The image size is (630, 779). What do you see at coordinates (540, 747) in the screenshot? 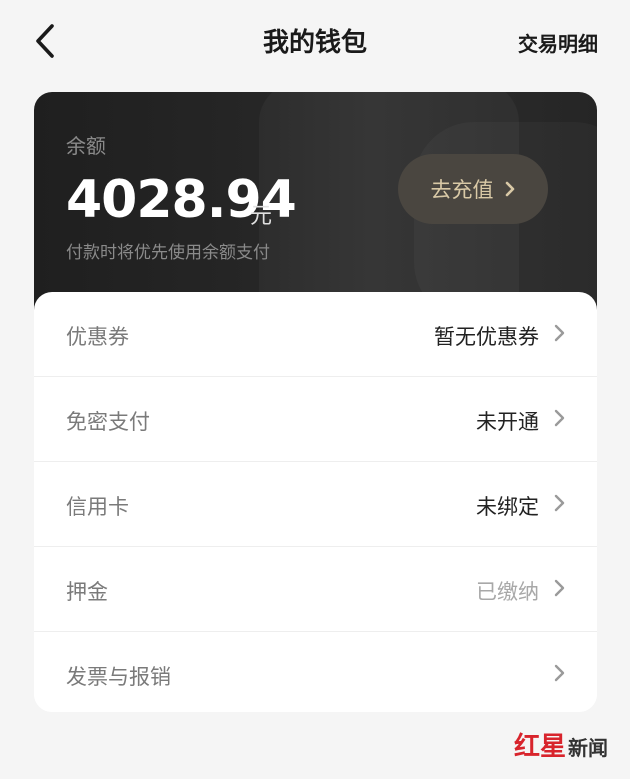
I see `watermark-brand: 红星` at bounding box center [540, 747].